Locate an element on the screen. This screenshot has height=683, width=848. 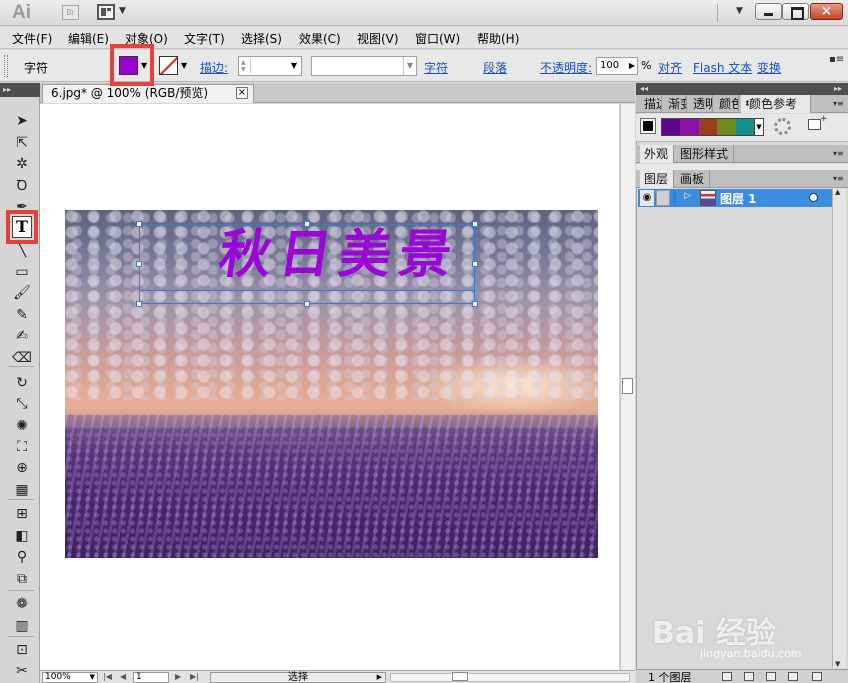
menu-view: 视图(V) is located at coordinates (378, 38).